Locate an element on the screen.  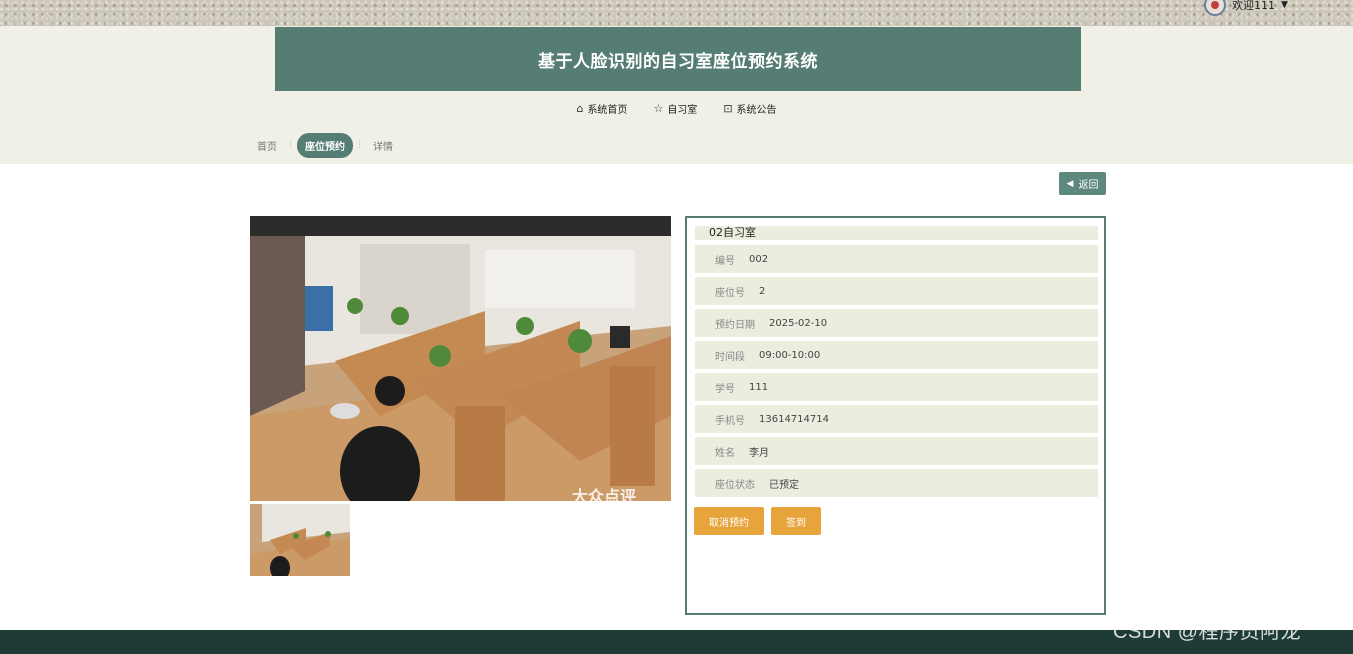
star-icon: ☆ is located at coordinates (658, 108).